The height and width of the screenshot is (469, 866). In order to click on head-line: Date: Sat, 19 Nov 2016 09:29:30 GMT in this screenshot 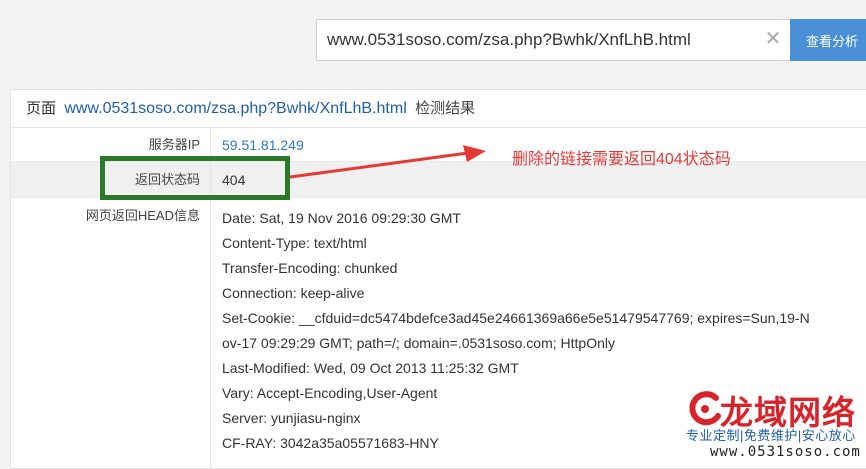, I will do `click(341, 218)`.